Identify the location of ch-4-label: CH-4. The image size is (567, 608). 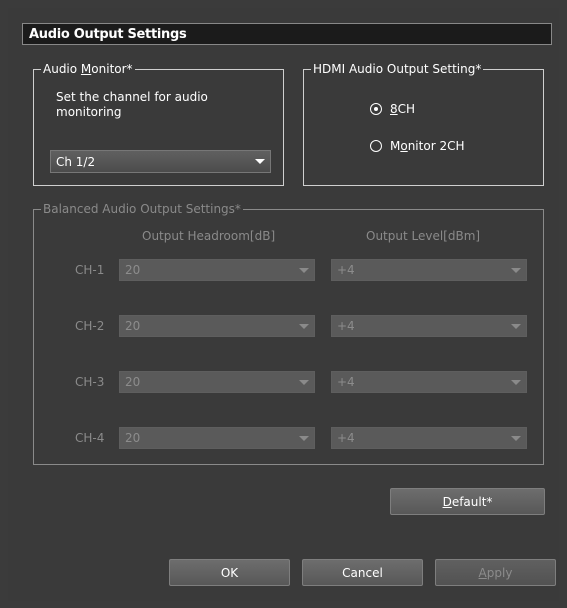
(90, 438).